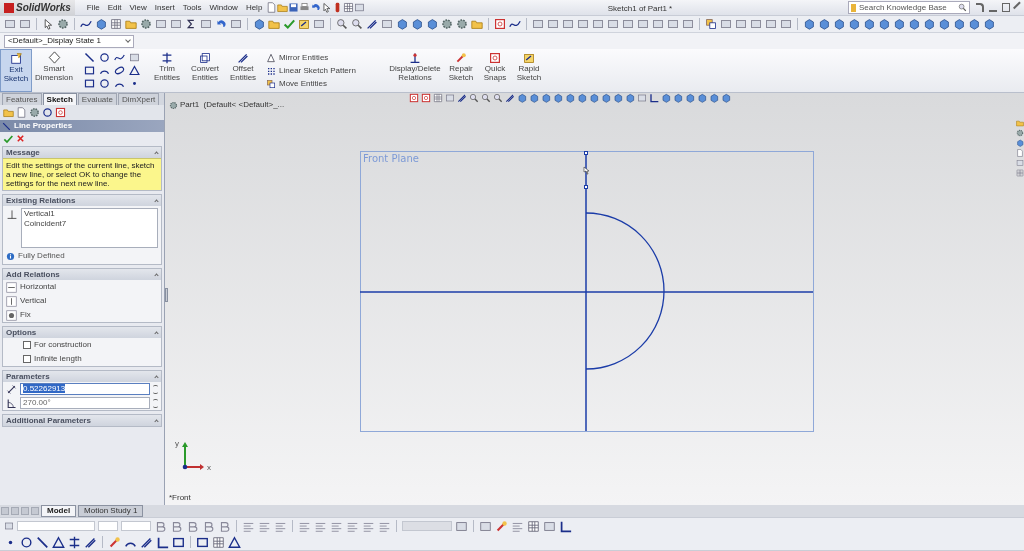 Image resolution: width=1024 pixels, height=551 pixels. Describe the element at coordinates (119, 70) in the screenshot. I see `ellipse-icon` at that location.